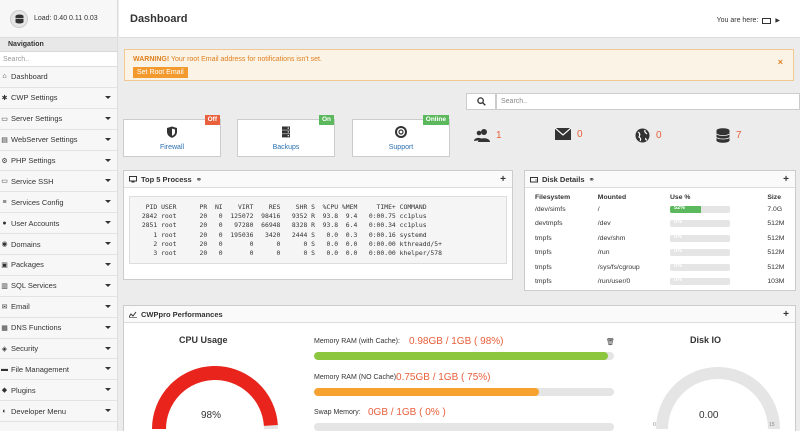 The width and height of the screenshot is (800, 431). Describe the element at coordinates (58, 182) in the screenshot. I see `sidebar-item-service-ssh: ▭ Service SSH` at that location.